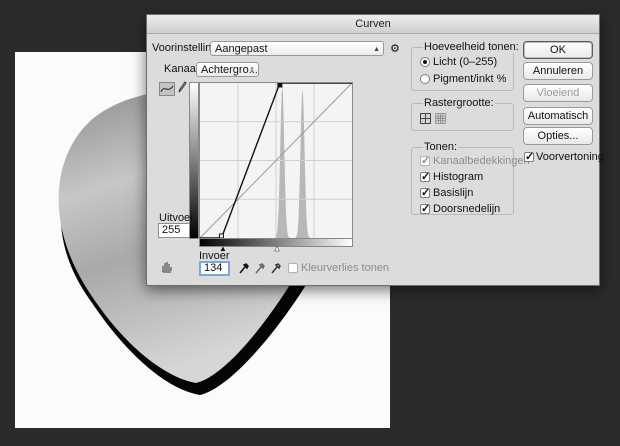 This screenshot has width=620, height=446. What do you see at coordinates (481, 161) in the screenshot?
I see `show-label-0: Kanaalbedekkingen` at bounding box center [481, 161].